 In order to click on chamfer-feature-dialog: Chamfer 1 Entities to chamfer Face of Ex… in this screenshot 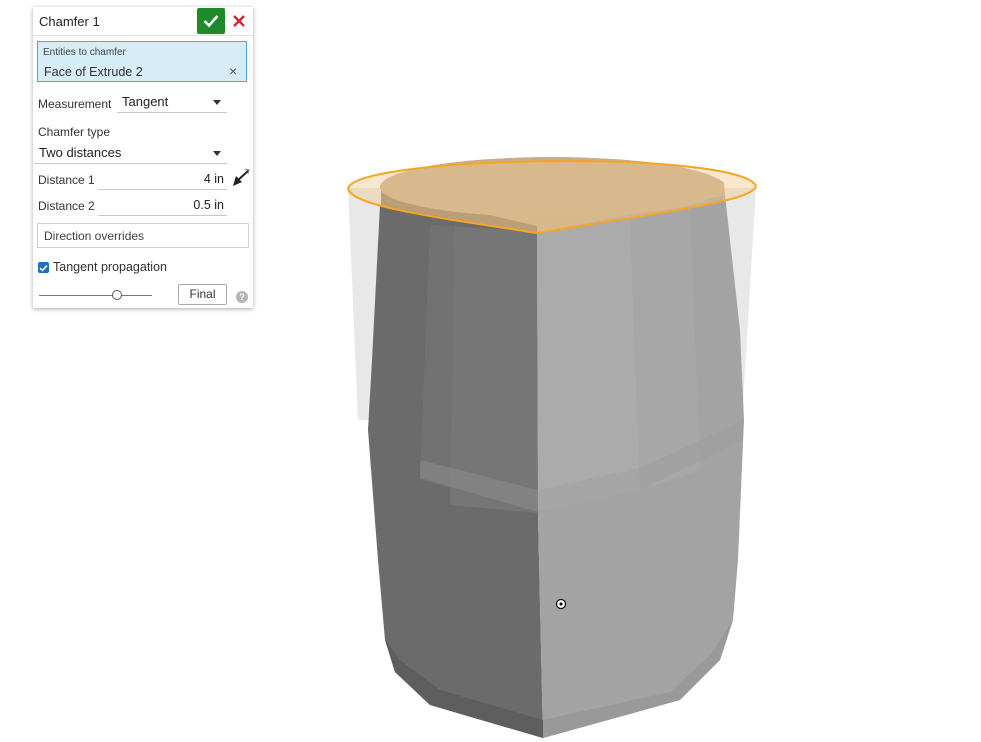, I will do `click(143, 157)`.